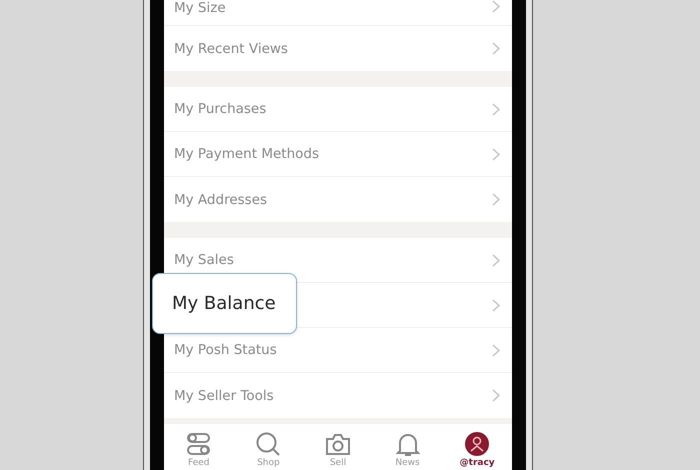 Image resolution: width=700 pixels, height=470 pixels. I want to click on menu-item-label: My Posh Status, so click(225, 350).